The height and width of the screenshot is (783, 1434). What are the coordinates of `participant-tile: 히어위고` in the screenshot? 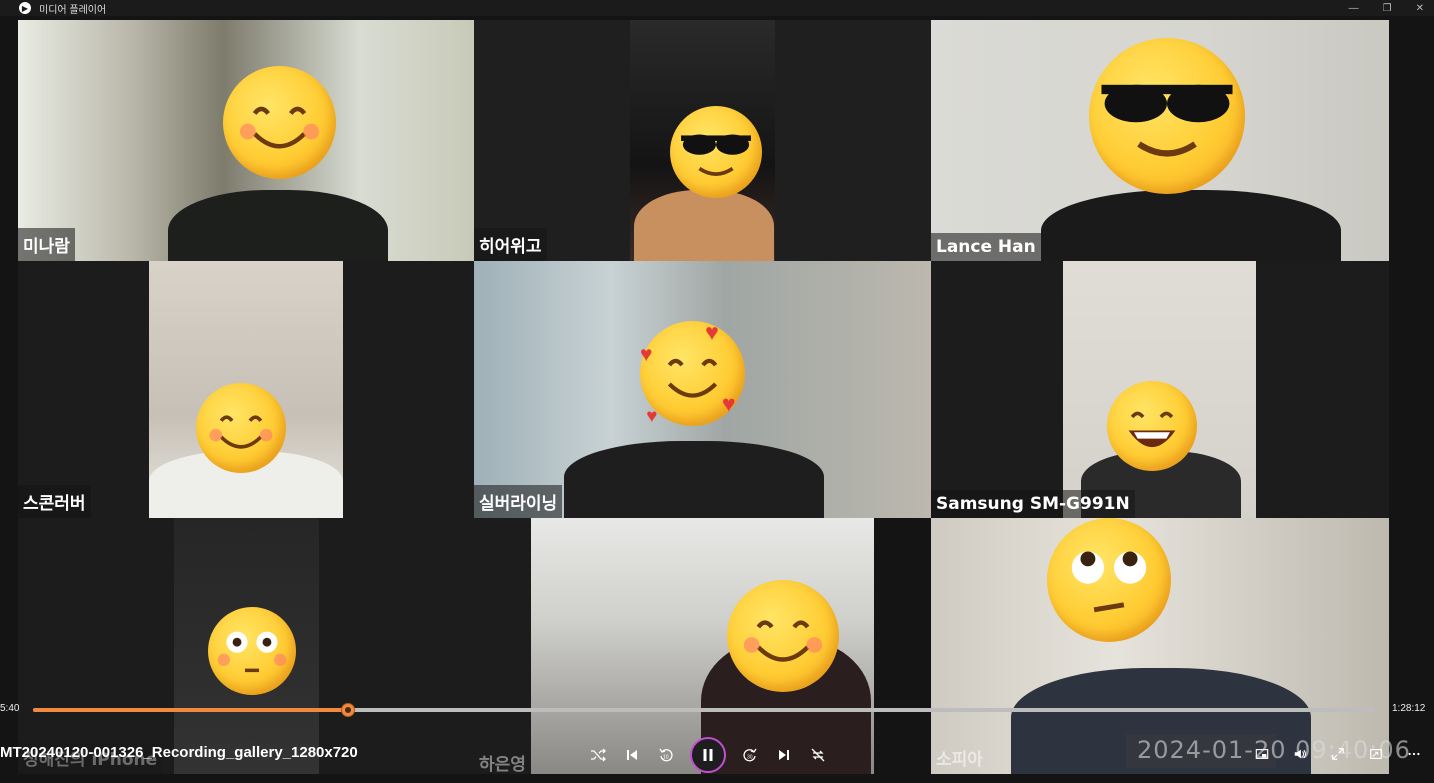 It's located at (702, 140).